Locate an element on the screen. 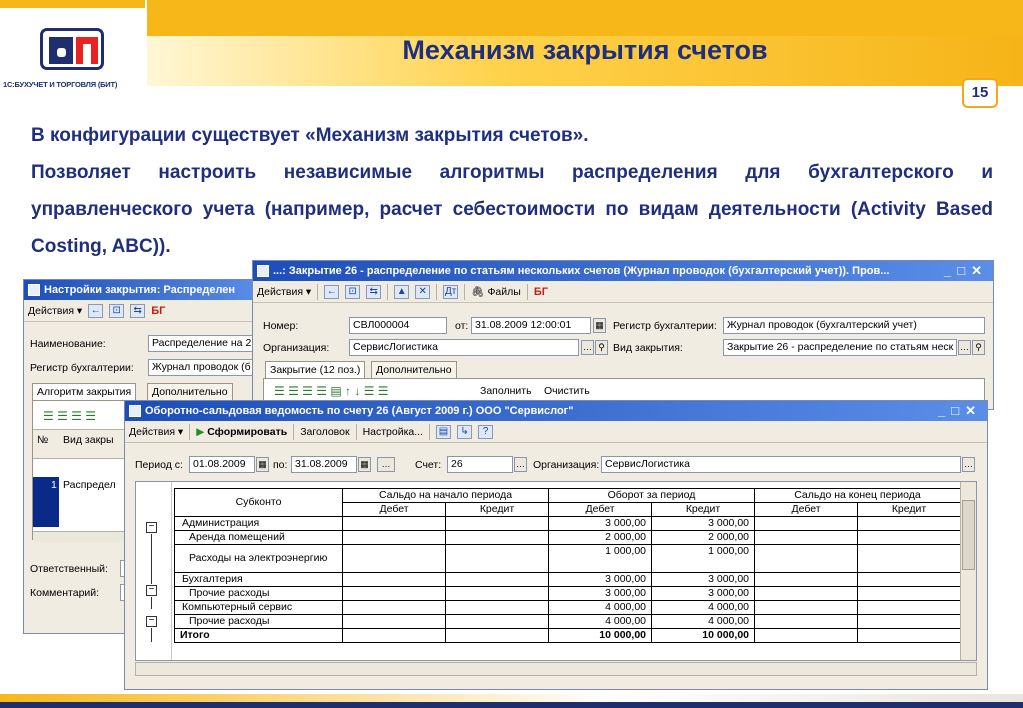  name-field: Распределение на 2 is located at coordinates (205, 343).